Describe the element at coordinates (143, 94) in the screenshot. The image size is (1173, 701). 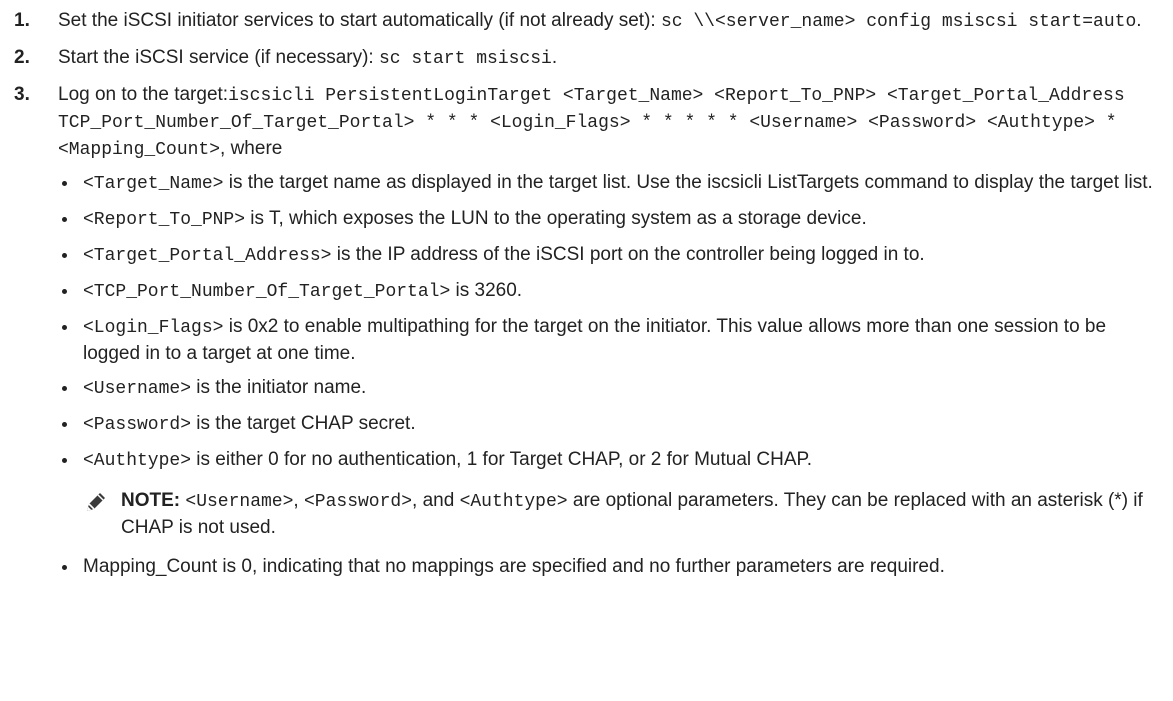
I see `step-text: Log on to the target:` at that location.